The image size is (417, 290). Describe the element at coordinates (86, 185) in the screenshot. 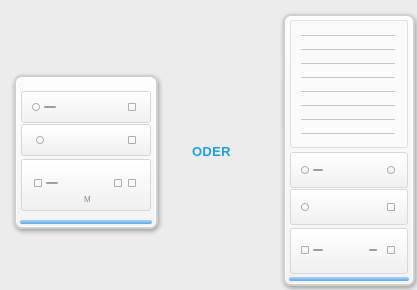

I see `rocker-button-3: M` at that location.